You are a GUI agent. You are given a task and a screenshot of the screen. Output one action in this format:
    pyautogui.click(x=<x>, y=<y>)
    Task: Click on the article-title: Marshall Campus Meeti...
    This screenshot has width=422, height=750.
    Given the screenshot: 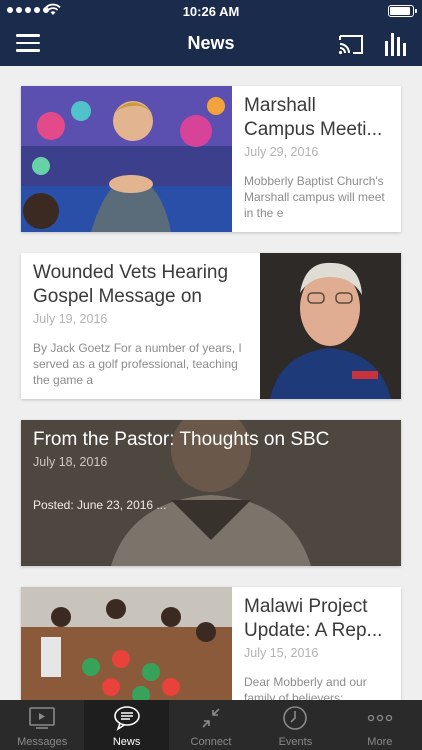 What is the action you would take?
    pyautogui.click(x=313, y=117)
    